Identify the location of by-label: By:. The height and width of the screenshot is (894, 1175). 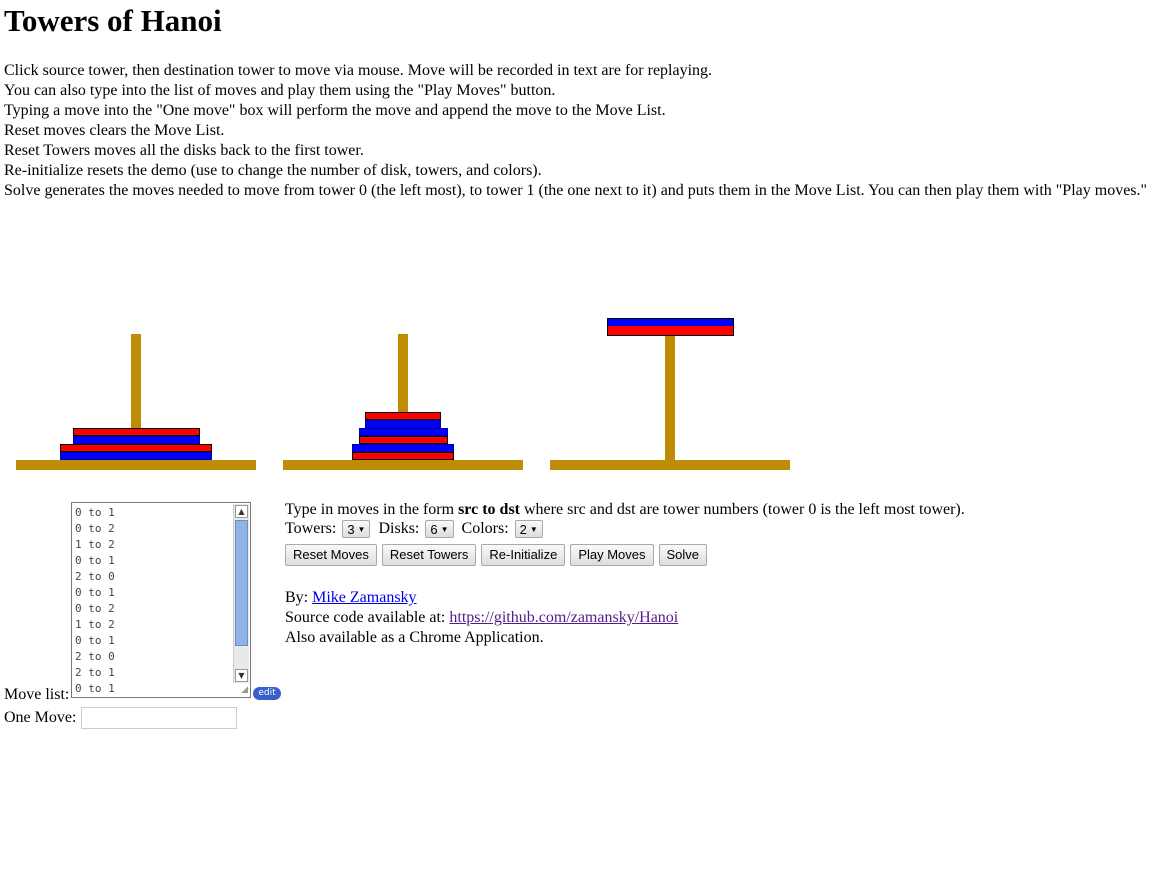
(299, 597).